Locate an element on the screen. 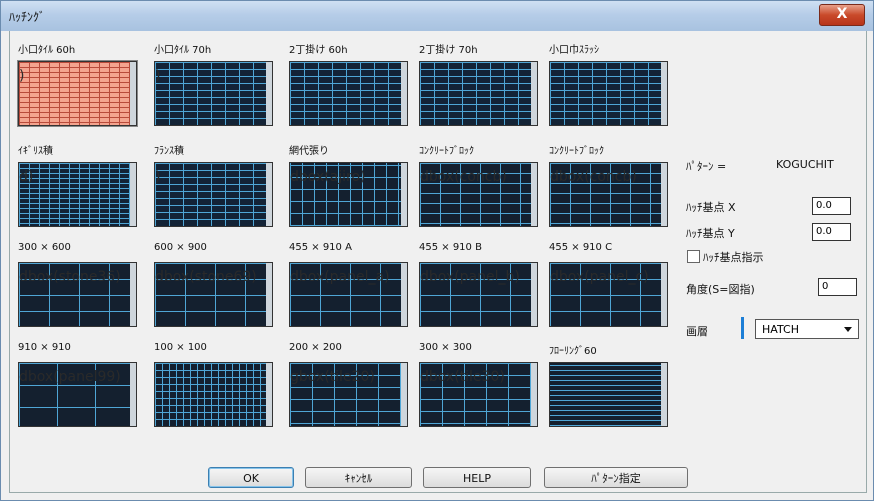  pattern-label-17: 200 × 200 is located at coordinates (315, 347).